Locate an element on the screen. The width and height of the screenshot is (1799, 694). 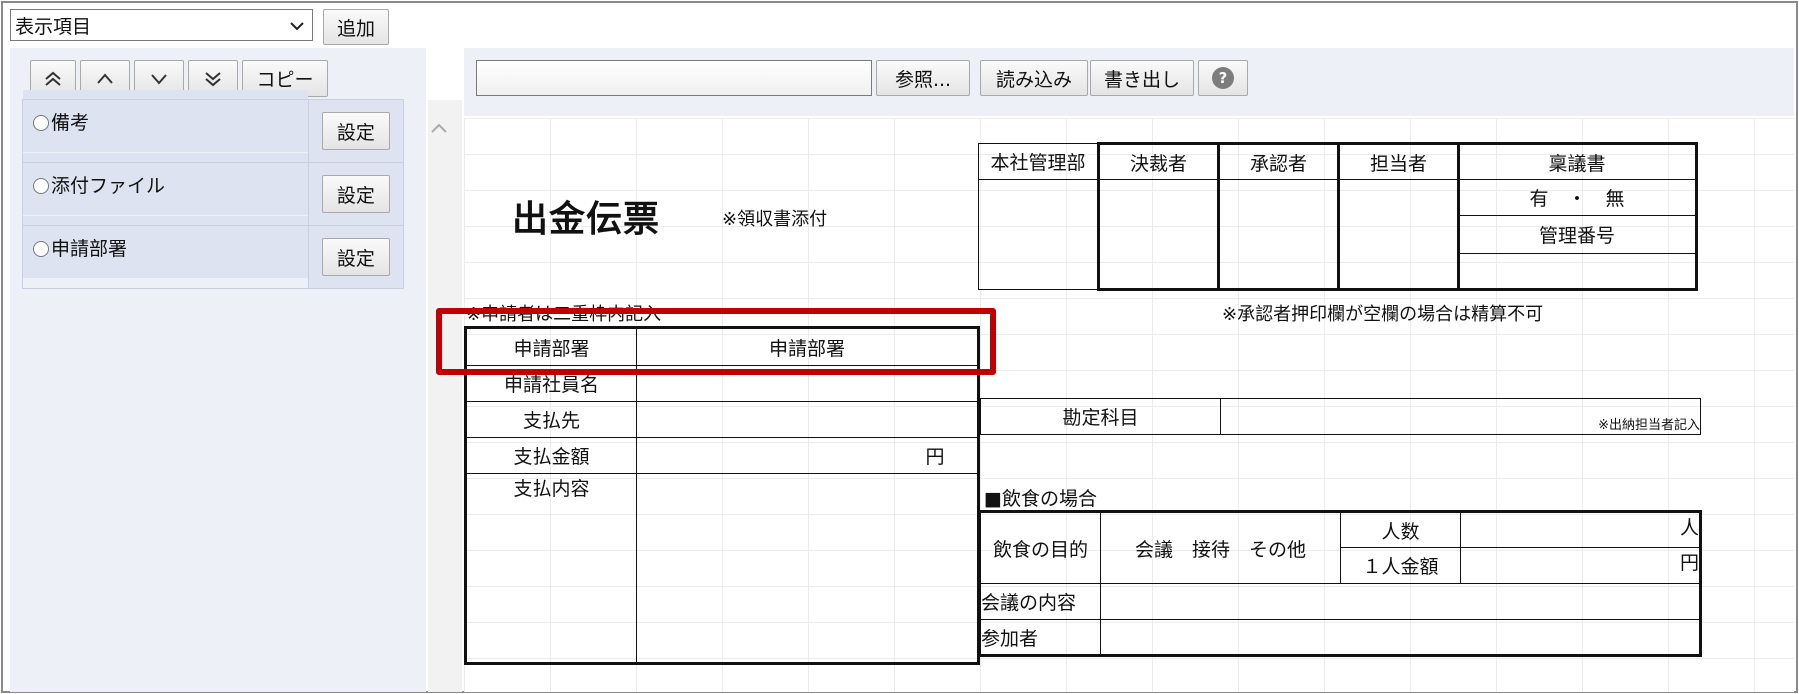
content-label: 支払内容 is located at coordinates (550, 569).